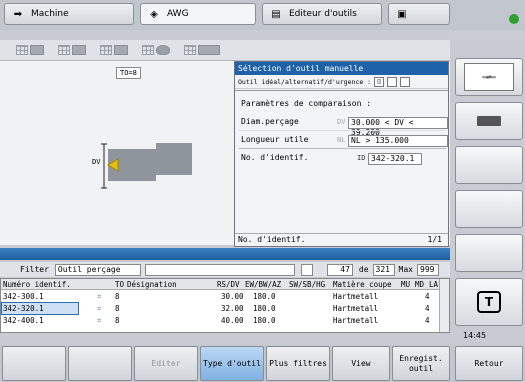  I want to click on arrow-right-icon: ➡, so click(18, 14).